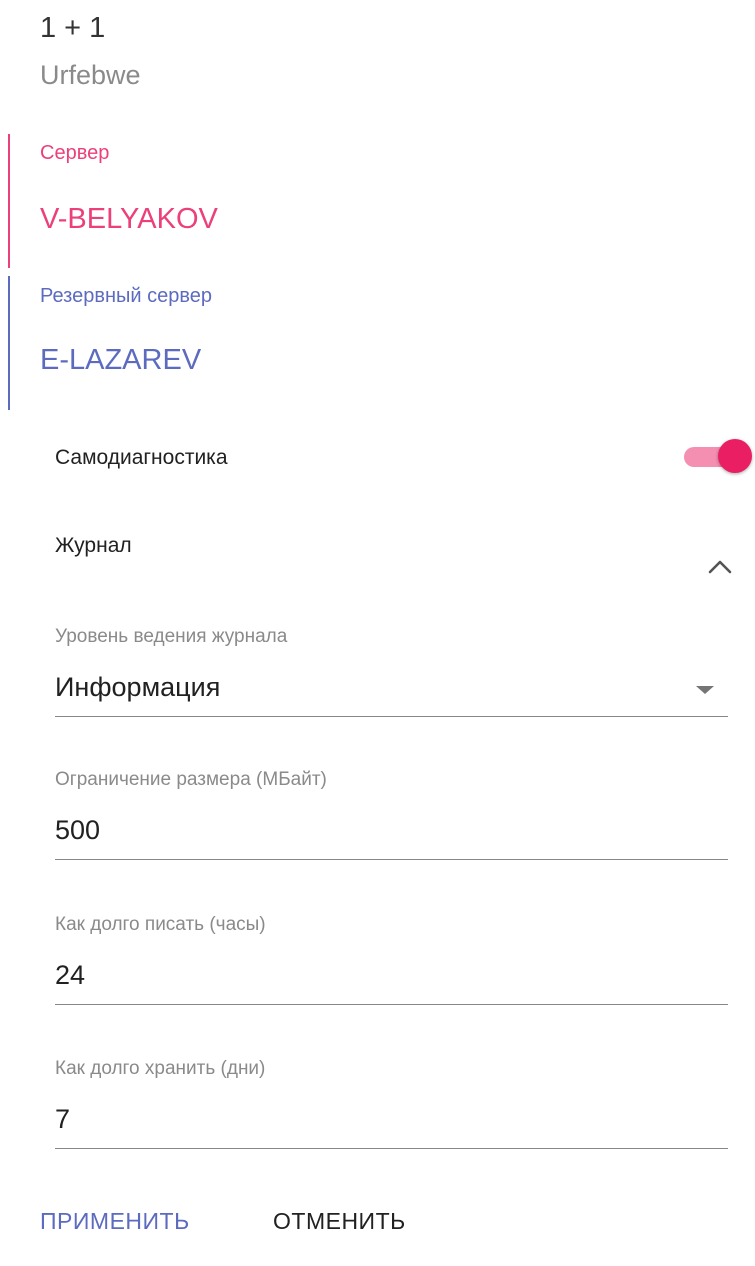 The image size is (755, 1266). I want to click on dropdown-arrow-icon, so click(705, 690).